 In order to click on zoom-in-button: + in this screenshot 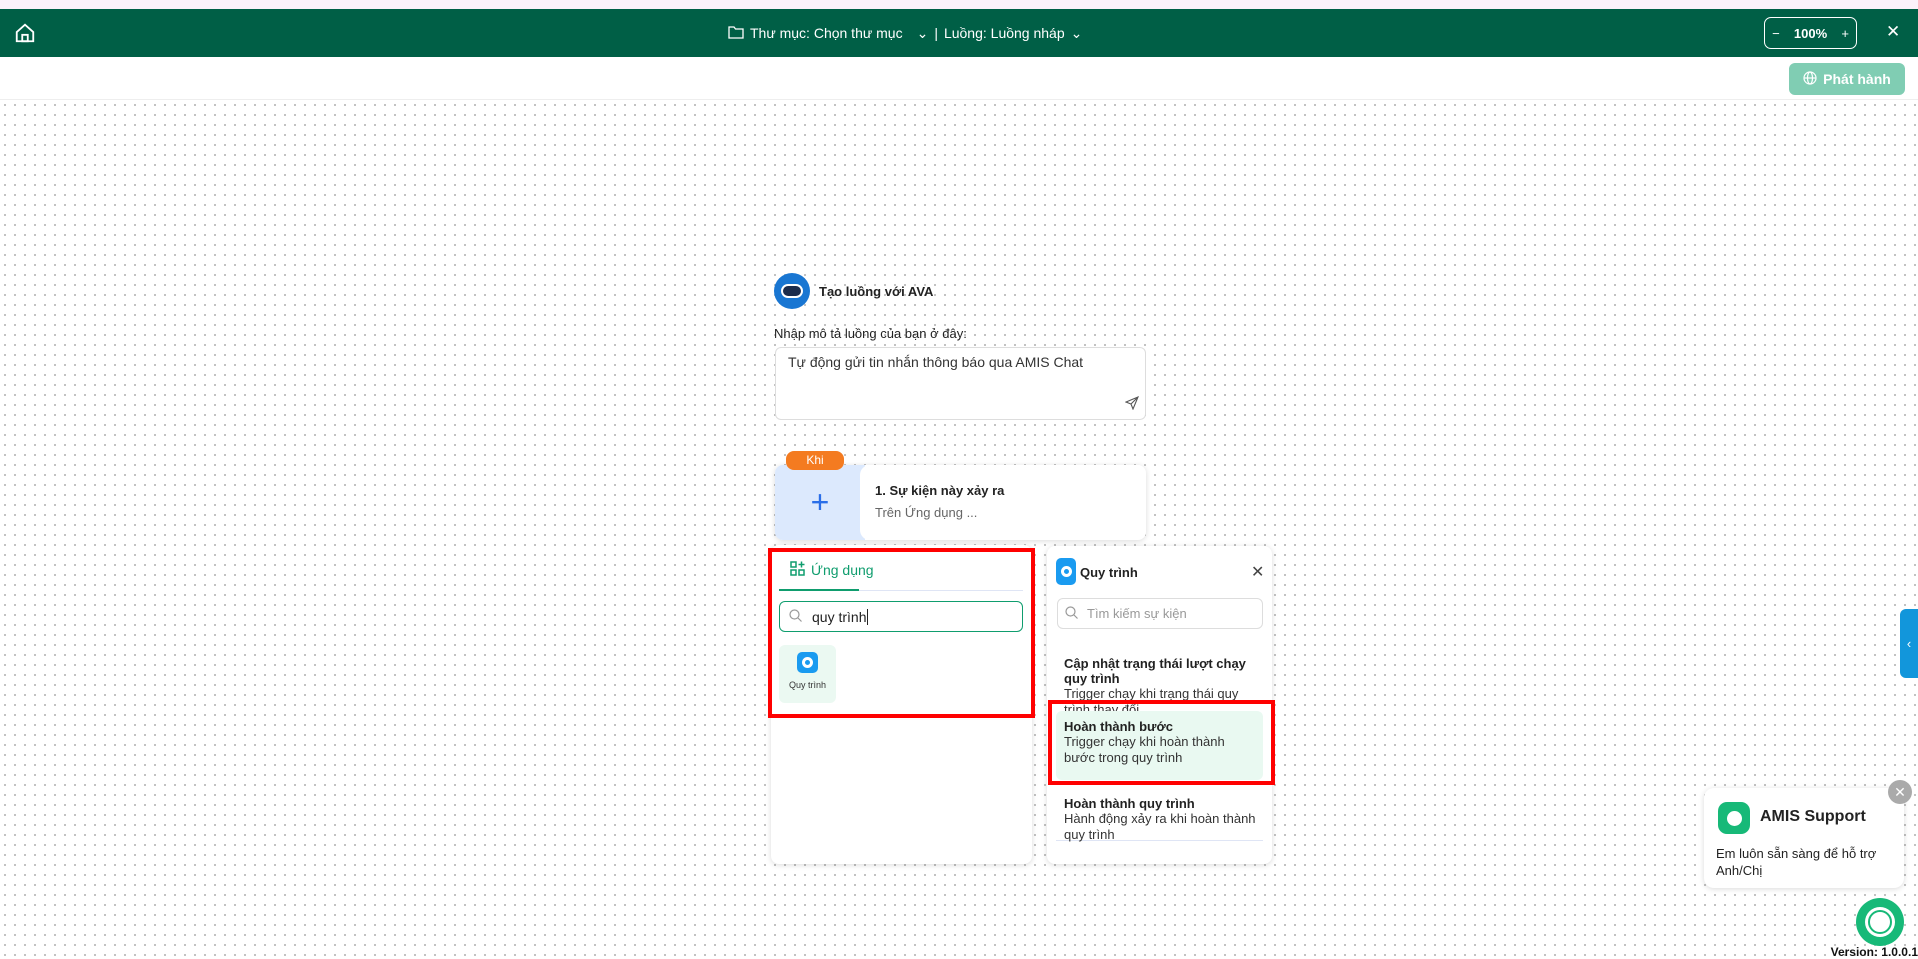, I will do `click(1845, 33)`.